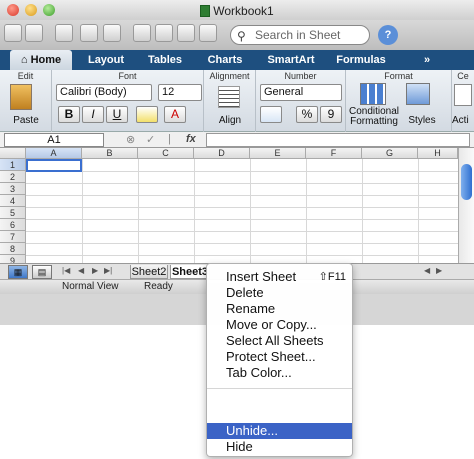 The height and width of the screenshot is (459, 474). What do you see at coordinates (147, 114) in the screenshot?
I see `fill-color-icon` at bounding box center [147, 114].